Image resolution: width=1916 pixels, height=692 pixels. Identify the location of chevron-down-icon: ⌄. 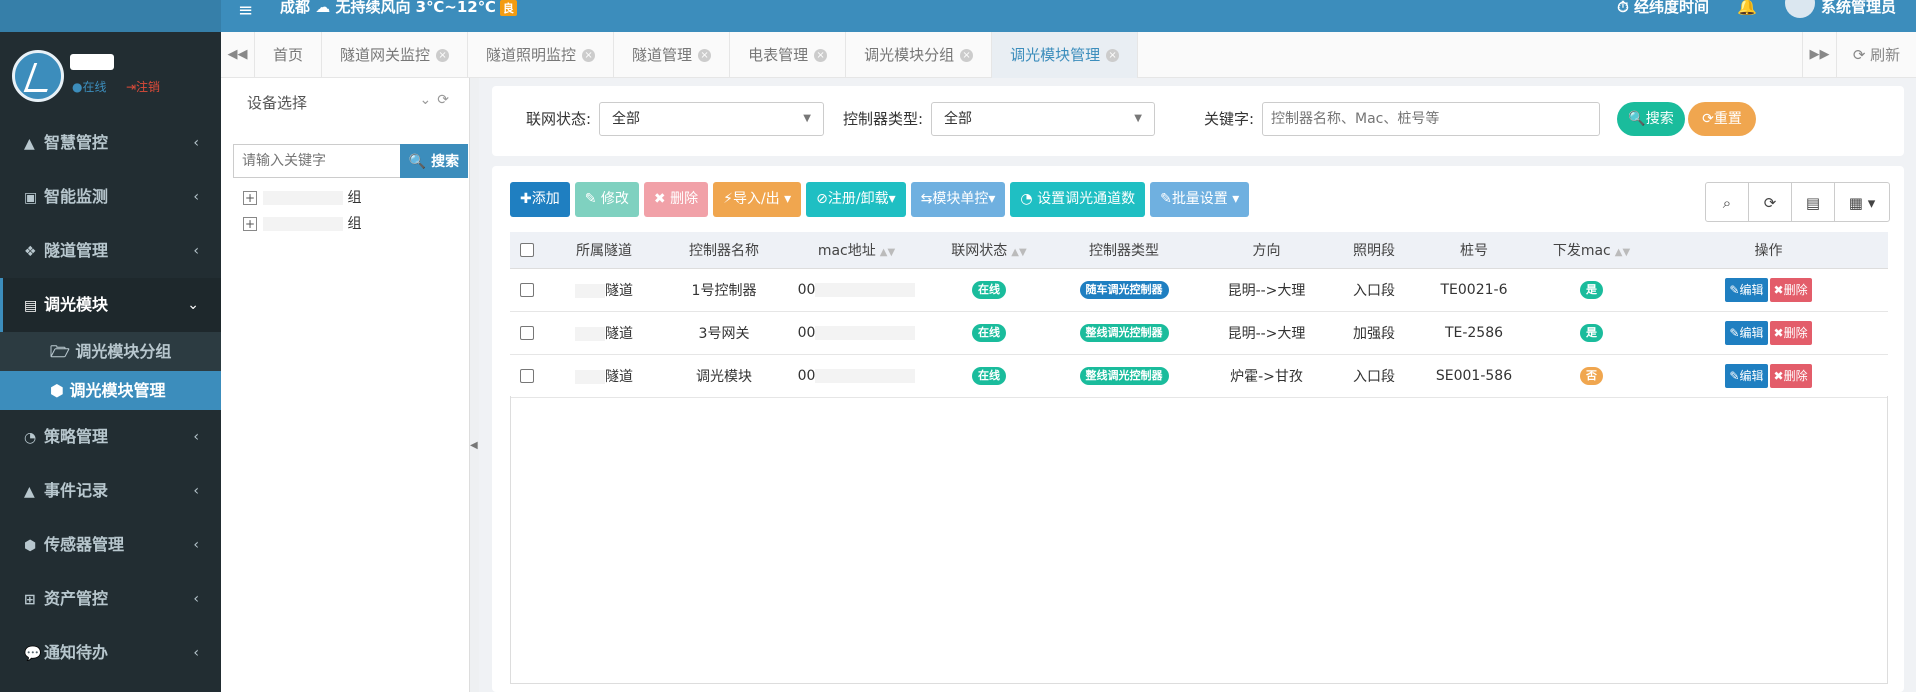
(429, 100).